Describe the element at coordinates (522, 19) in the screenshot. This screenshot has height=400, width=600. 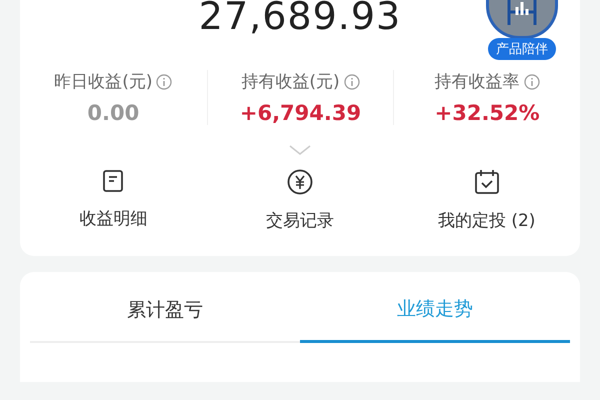
I see `avatar-icon` at that location.